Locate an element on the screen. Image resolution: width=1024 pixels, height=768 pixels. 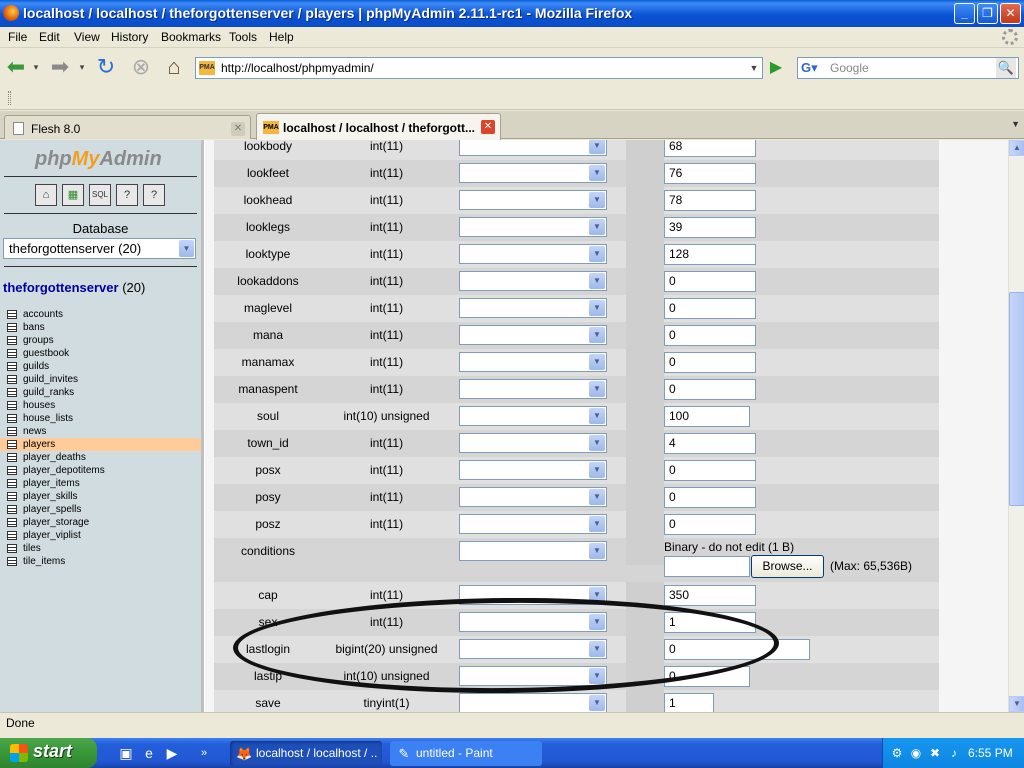
sidebar-table-item: news is located at coordinates (100, 431).